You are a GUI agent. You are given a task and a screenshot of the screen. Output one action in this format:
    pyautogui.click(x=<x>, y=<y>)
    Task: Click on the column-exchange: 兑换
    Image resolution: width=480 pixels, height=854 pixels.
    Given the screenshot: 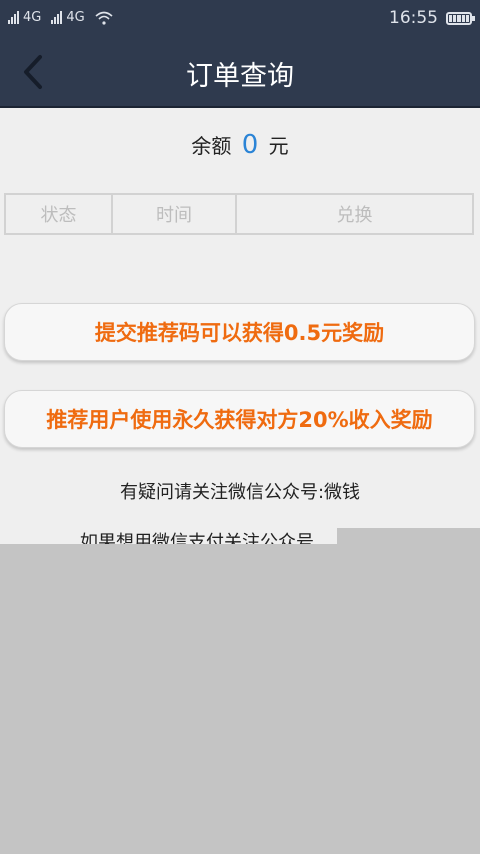 What is the action you would take?
    pyautogui.click(x=354, y=215)
    